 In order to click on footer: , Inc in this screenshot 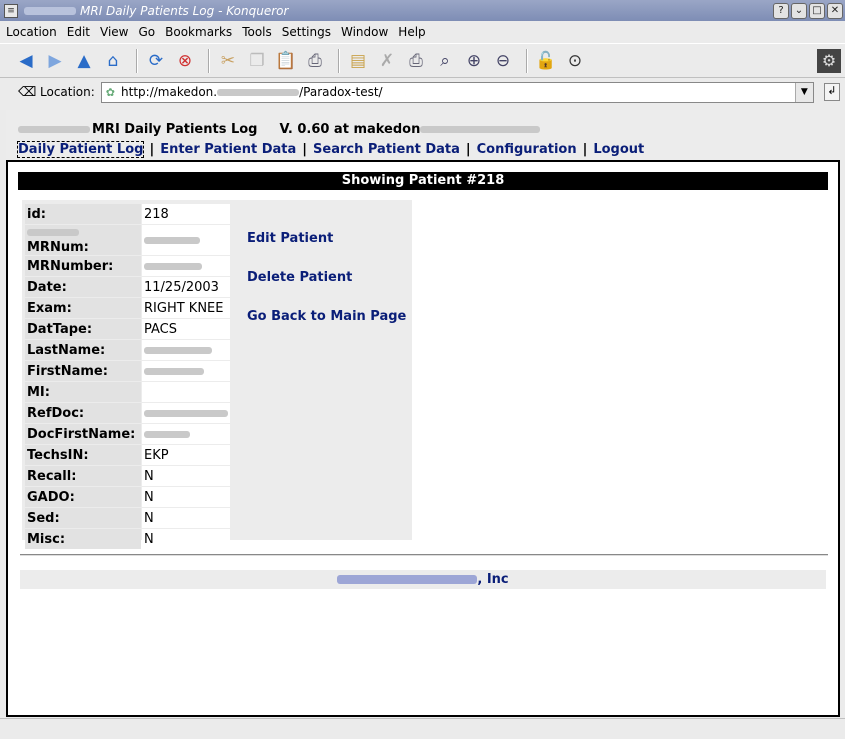, I will do `click(423, 579)`.